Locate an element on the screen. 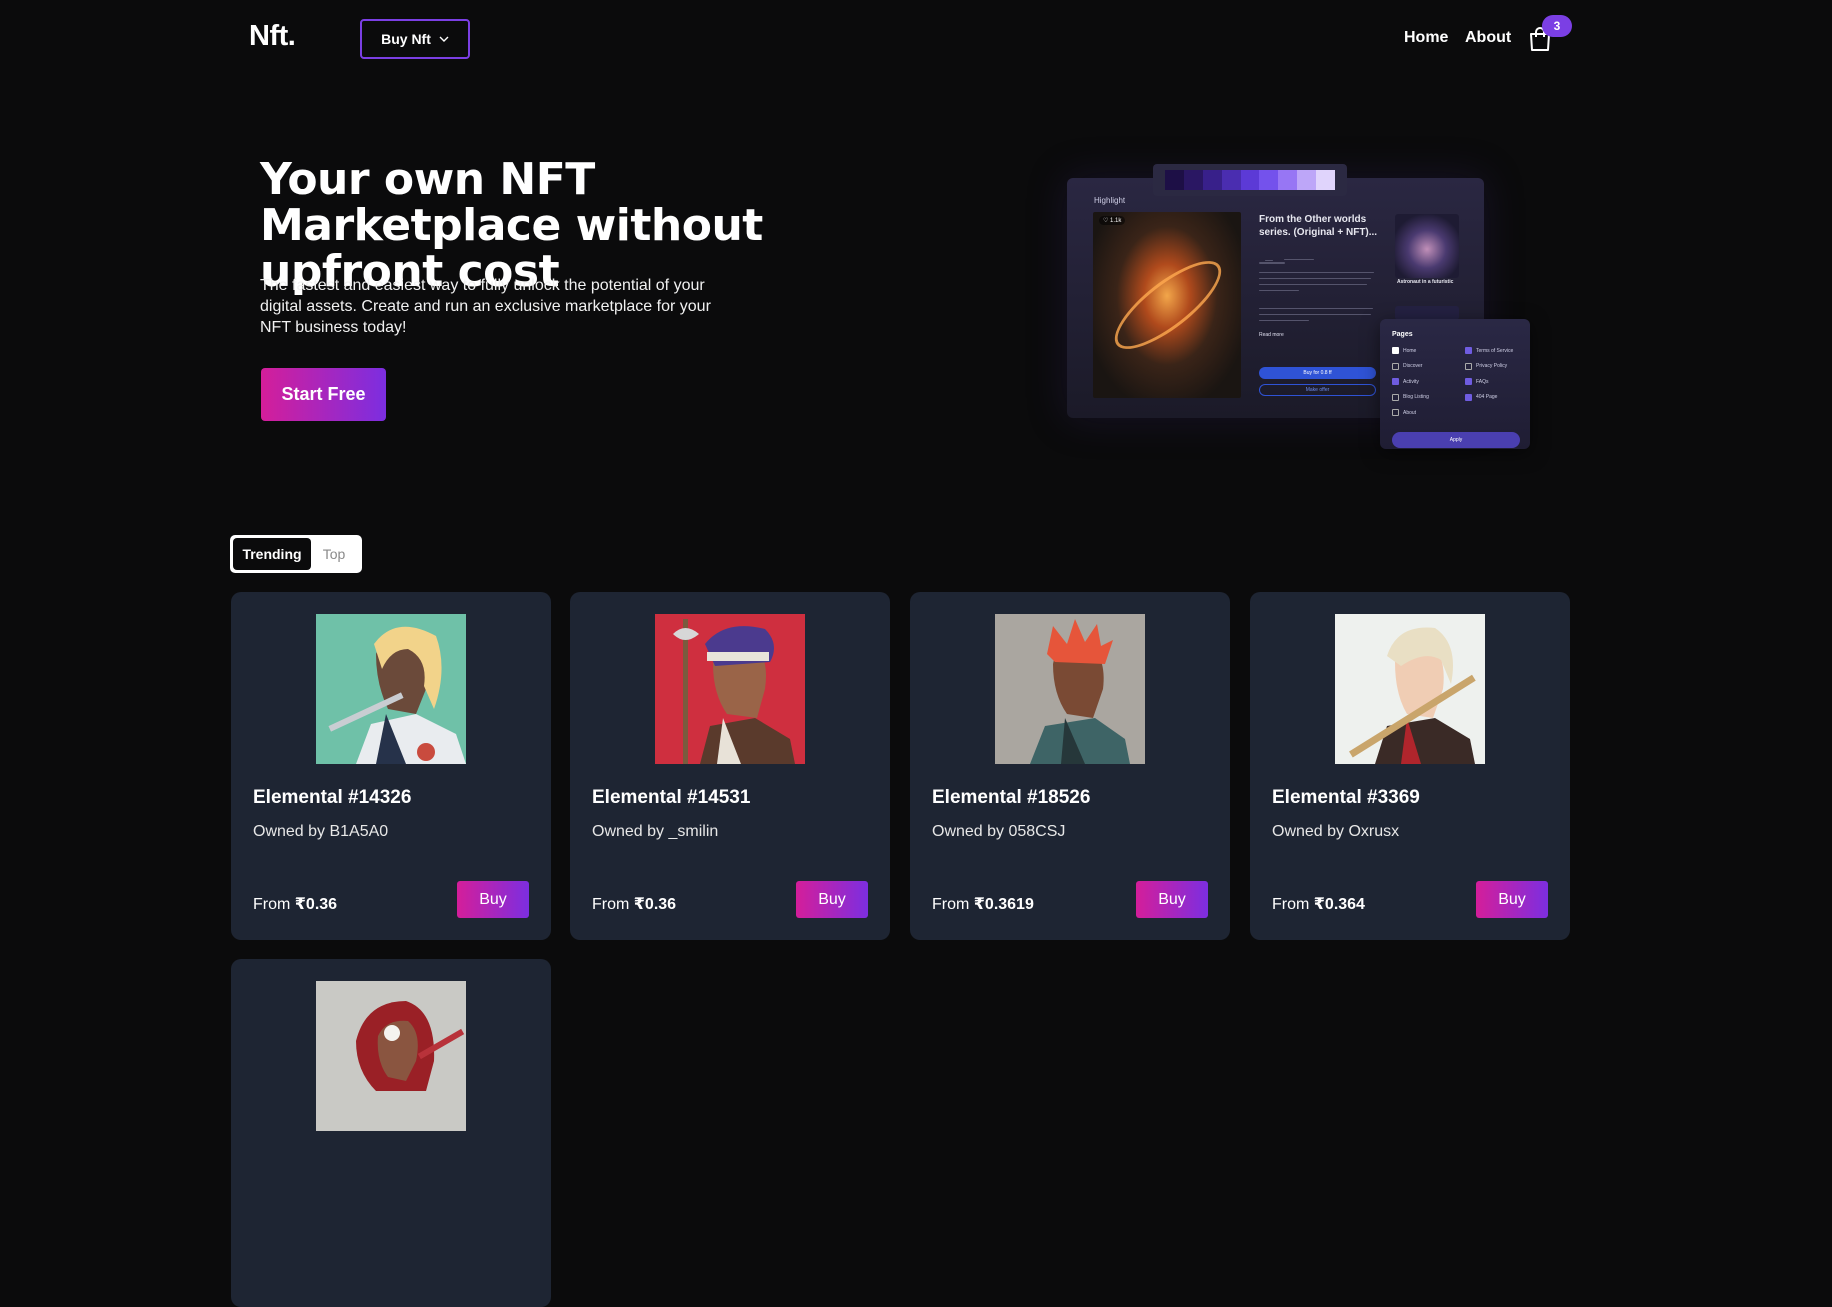 This screenshot has height=1307, width=1832. preview-read-more: Read more is located at coordinates (1271, 335).